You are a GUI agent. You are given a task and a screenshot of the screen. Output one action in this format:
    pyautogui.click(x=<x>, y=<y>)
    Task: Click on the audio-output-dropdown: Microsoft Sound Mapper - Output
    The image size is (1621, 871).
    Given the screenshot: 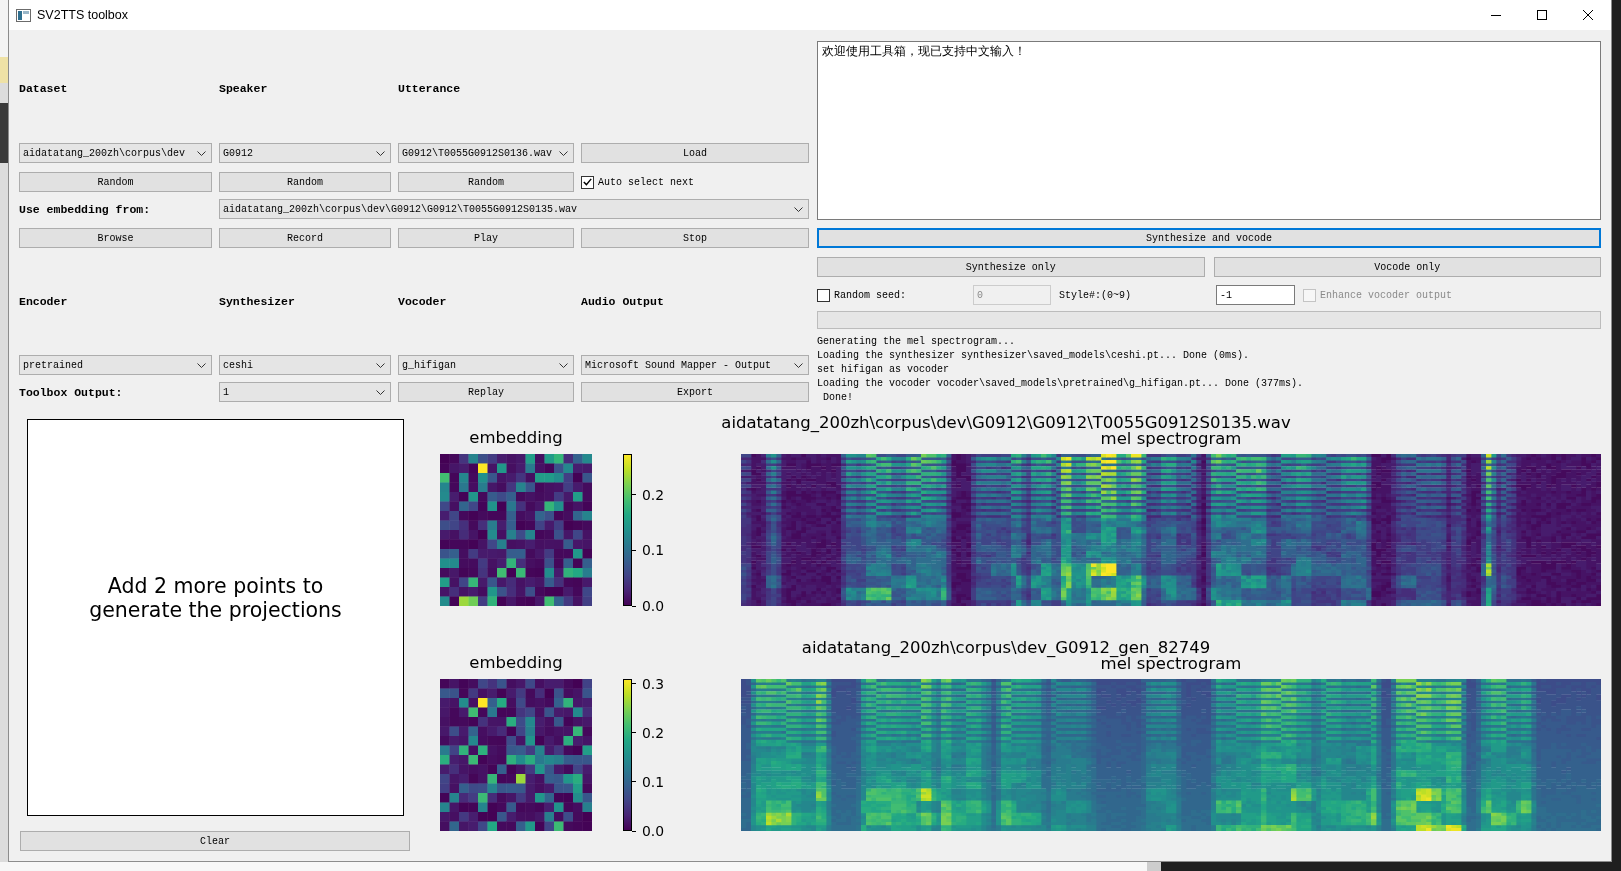 What is the action you would take?
    pyautogui.click(x=695, y=365)
    